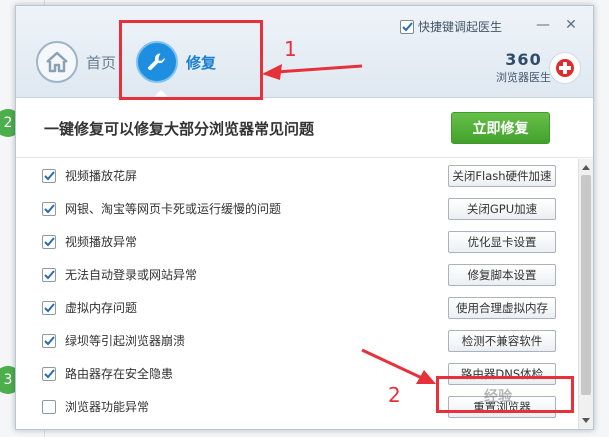  I want to click on hotkey-label: 快捷键调起医生, so click(460, 27).